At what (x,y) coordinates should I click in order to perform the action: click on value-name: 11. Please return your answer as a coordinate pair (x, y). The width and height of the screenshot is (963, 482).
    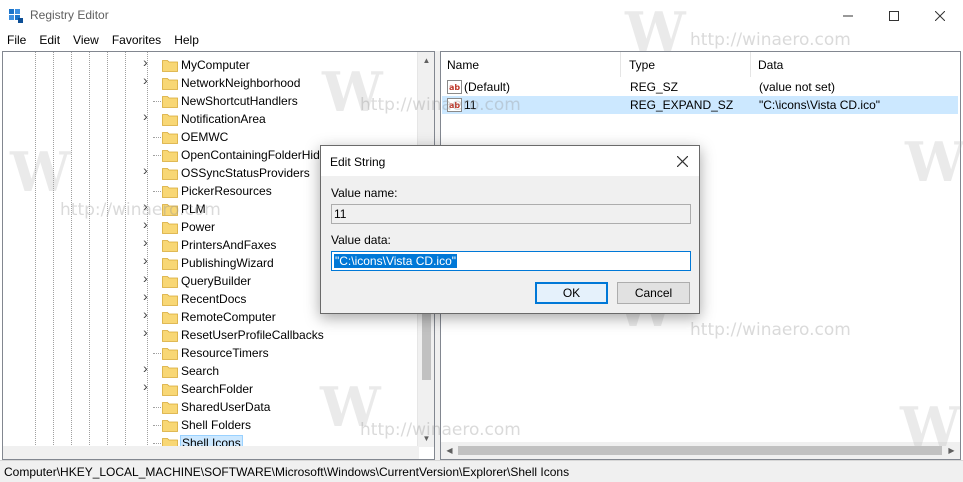
    Looking at the image, I should click on (470, 105).